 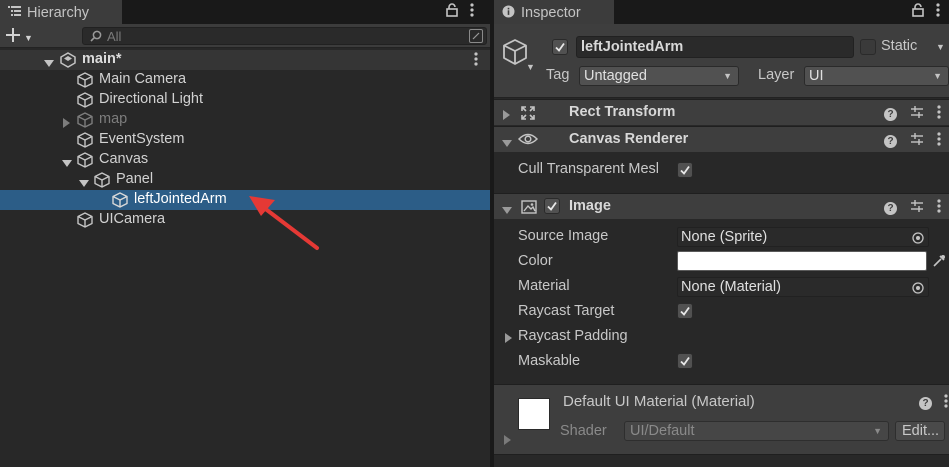 What do you see at coordinates (135, 179) in the screenshot?
I see `tree-item-label: Panel` at bounding box center [135, 179].